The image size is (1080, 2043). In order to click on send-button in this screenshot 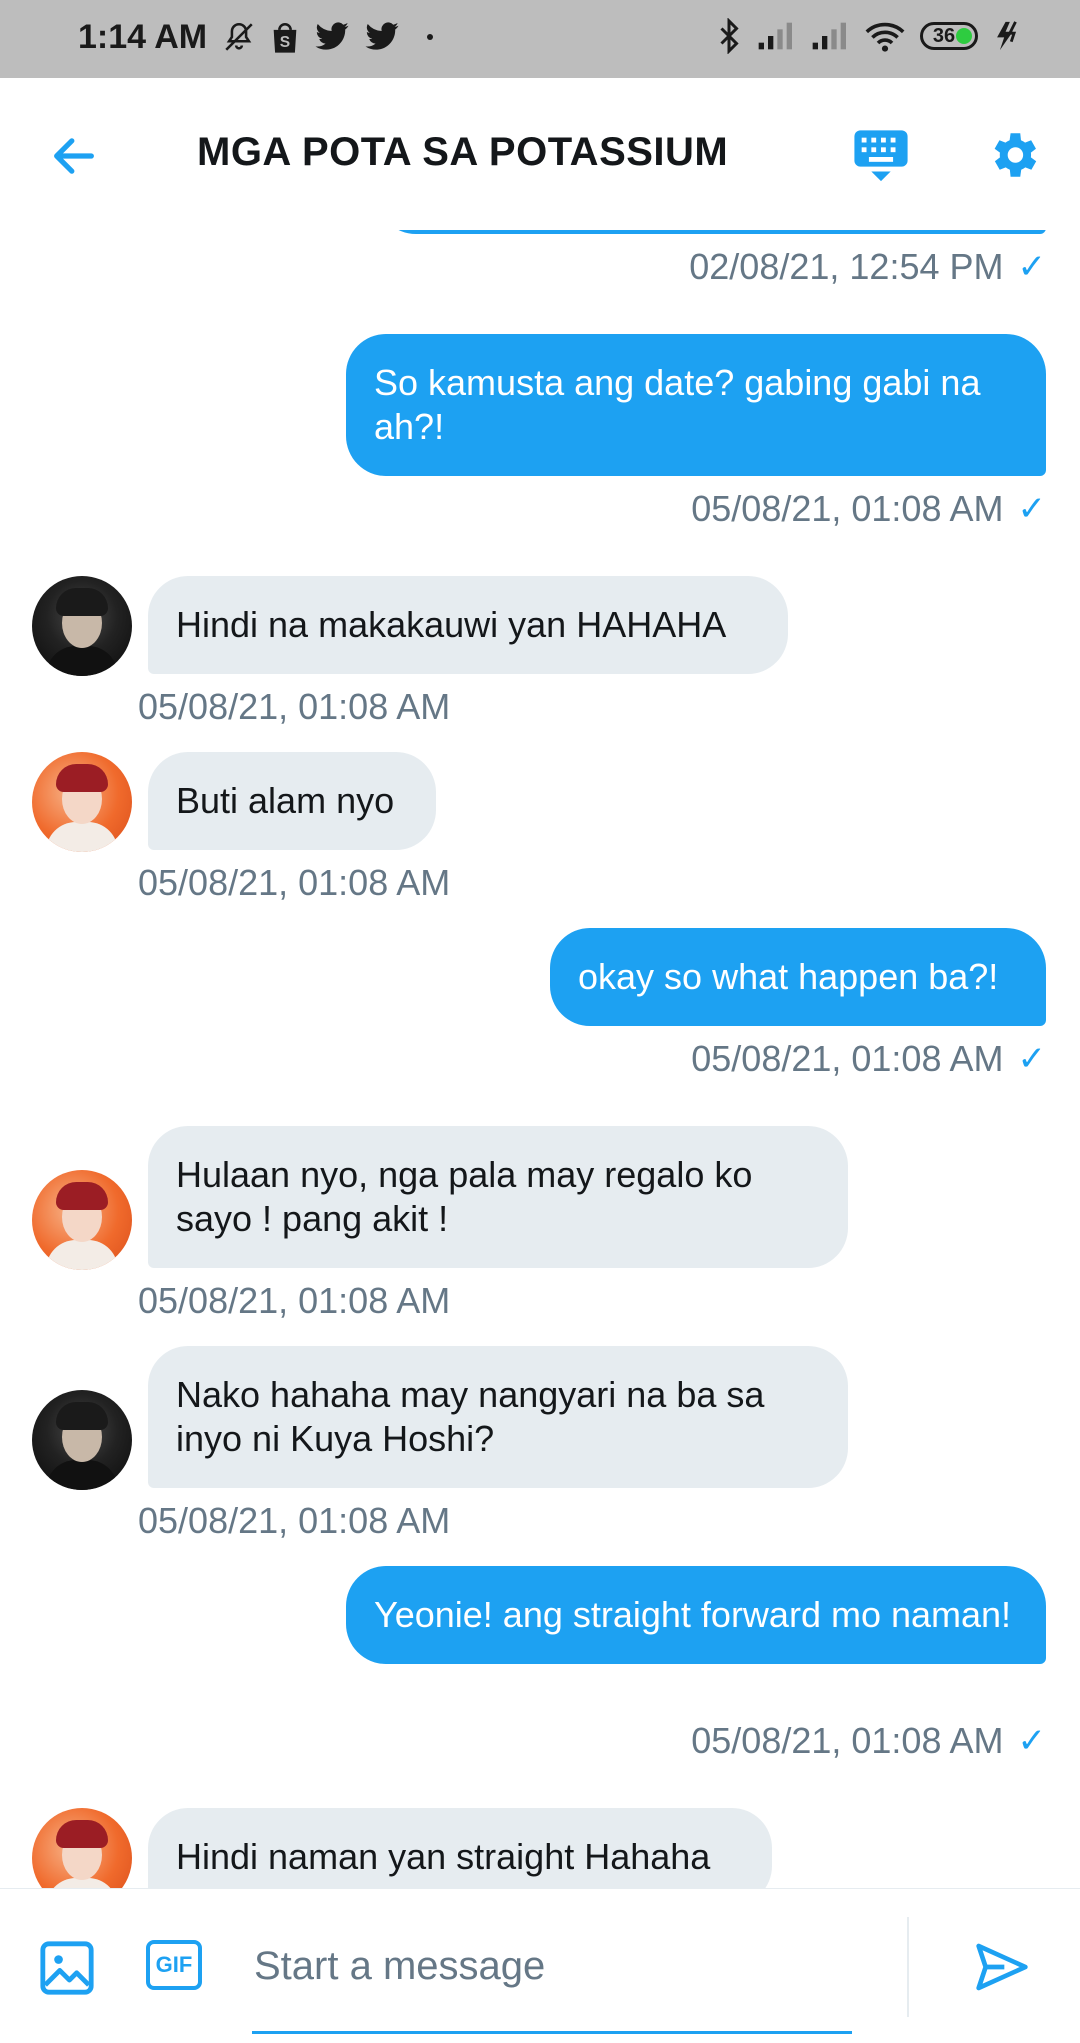, I will do `click(1002, 1969)`.